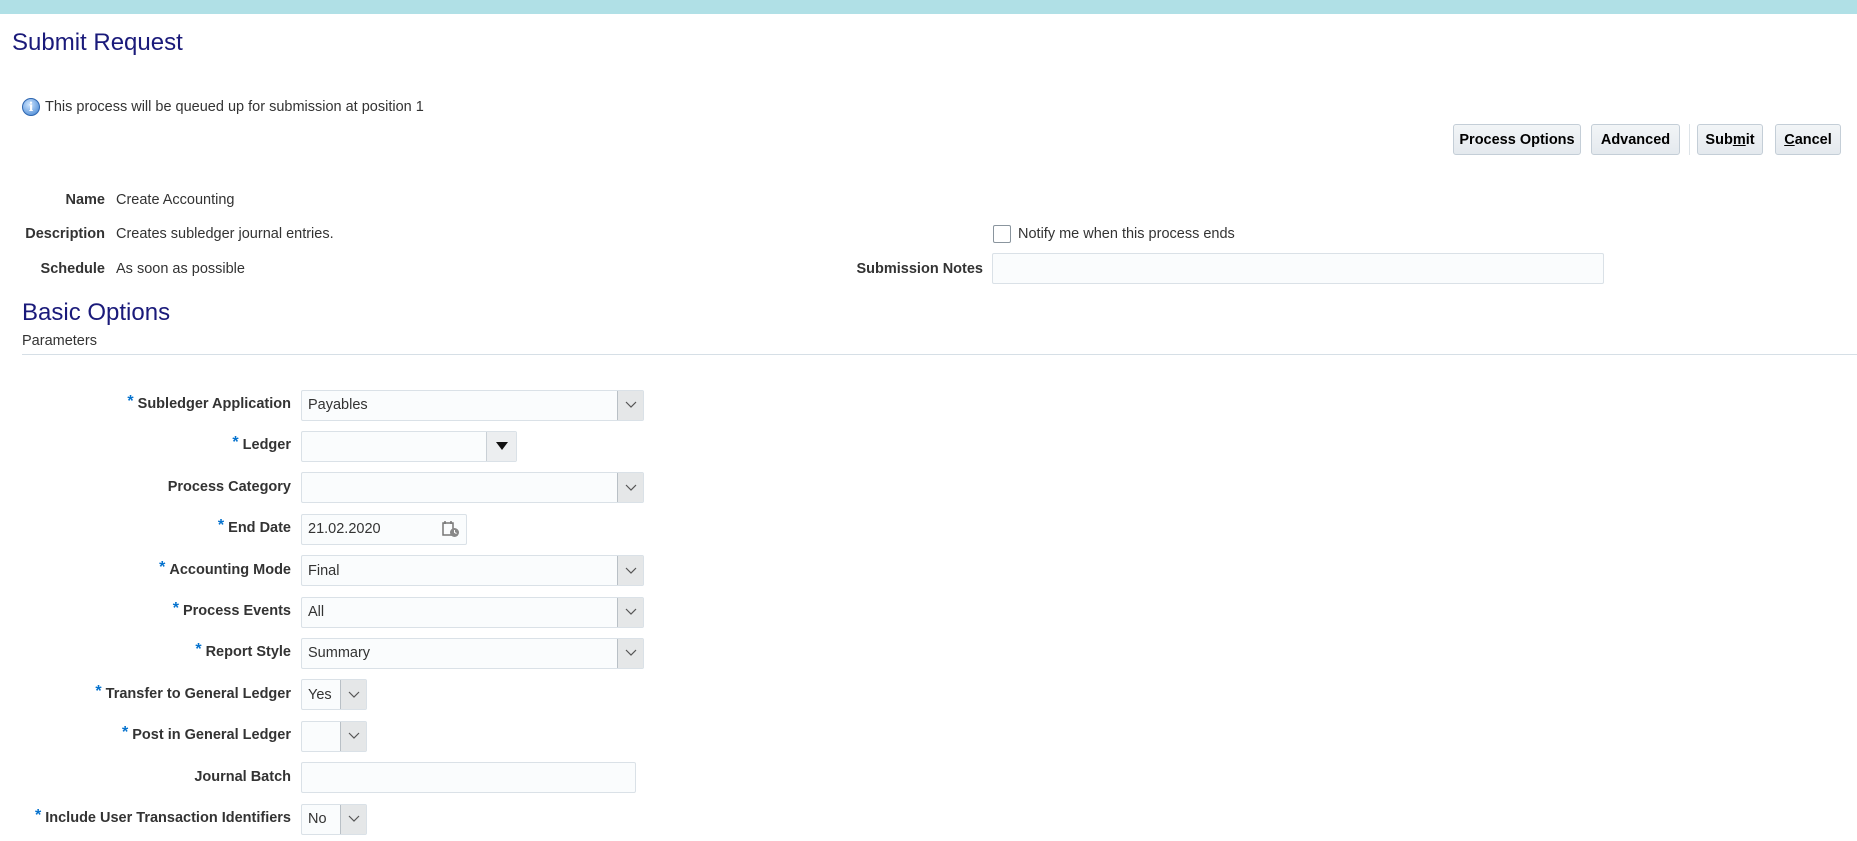  Describe the element at coordinates (242, 776) in the screenshot. I see `param-label-text: Journal Batch` at that location.